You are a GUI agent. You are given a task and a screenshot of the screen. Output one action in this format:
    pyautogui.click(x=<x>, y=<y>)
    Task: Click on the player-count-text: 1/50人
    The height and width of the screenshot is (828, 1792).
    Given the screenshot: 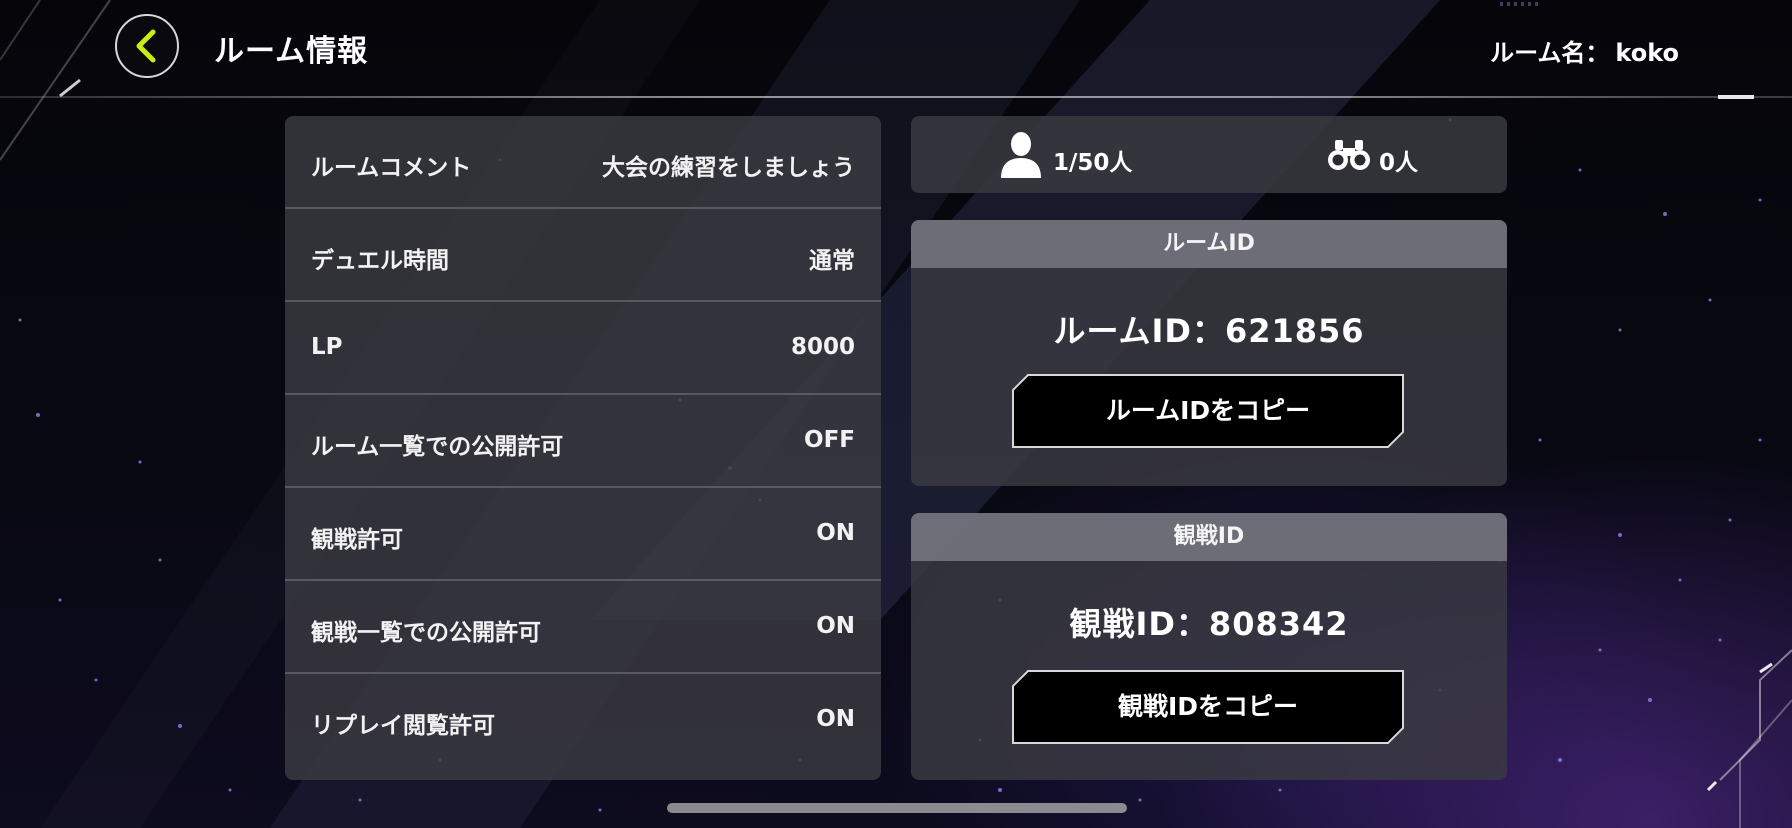 What is the action you would take?
    pyautogui.click(x=1093, y=163)
    